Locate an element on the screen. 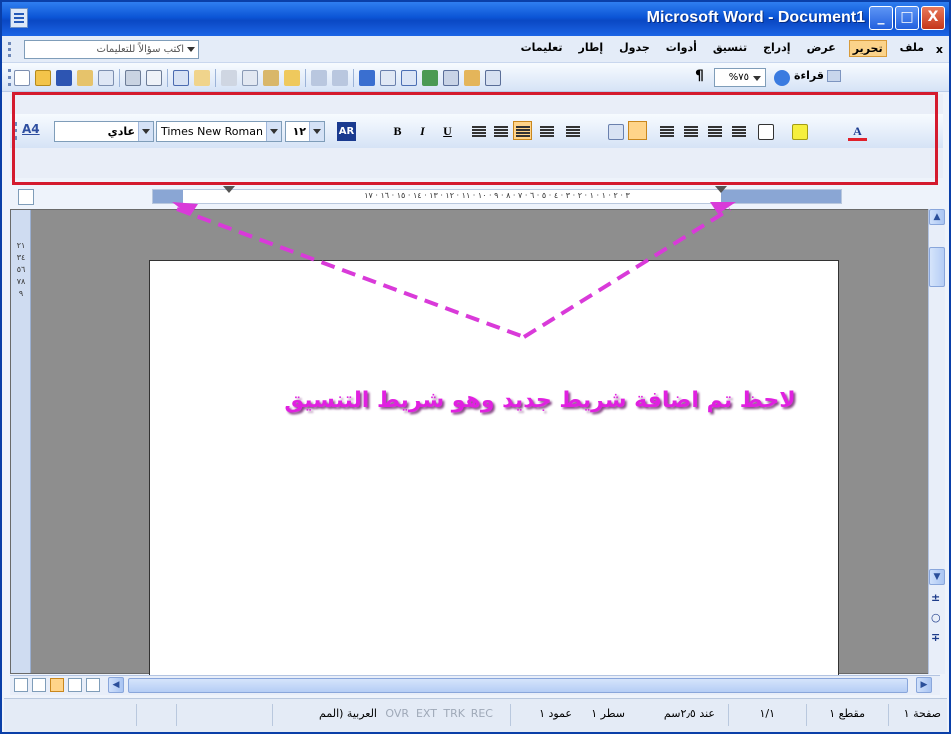 The width and height of the screenshot is (951, 734). status-divider is located at coordinates (888, 715).